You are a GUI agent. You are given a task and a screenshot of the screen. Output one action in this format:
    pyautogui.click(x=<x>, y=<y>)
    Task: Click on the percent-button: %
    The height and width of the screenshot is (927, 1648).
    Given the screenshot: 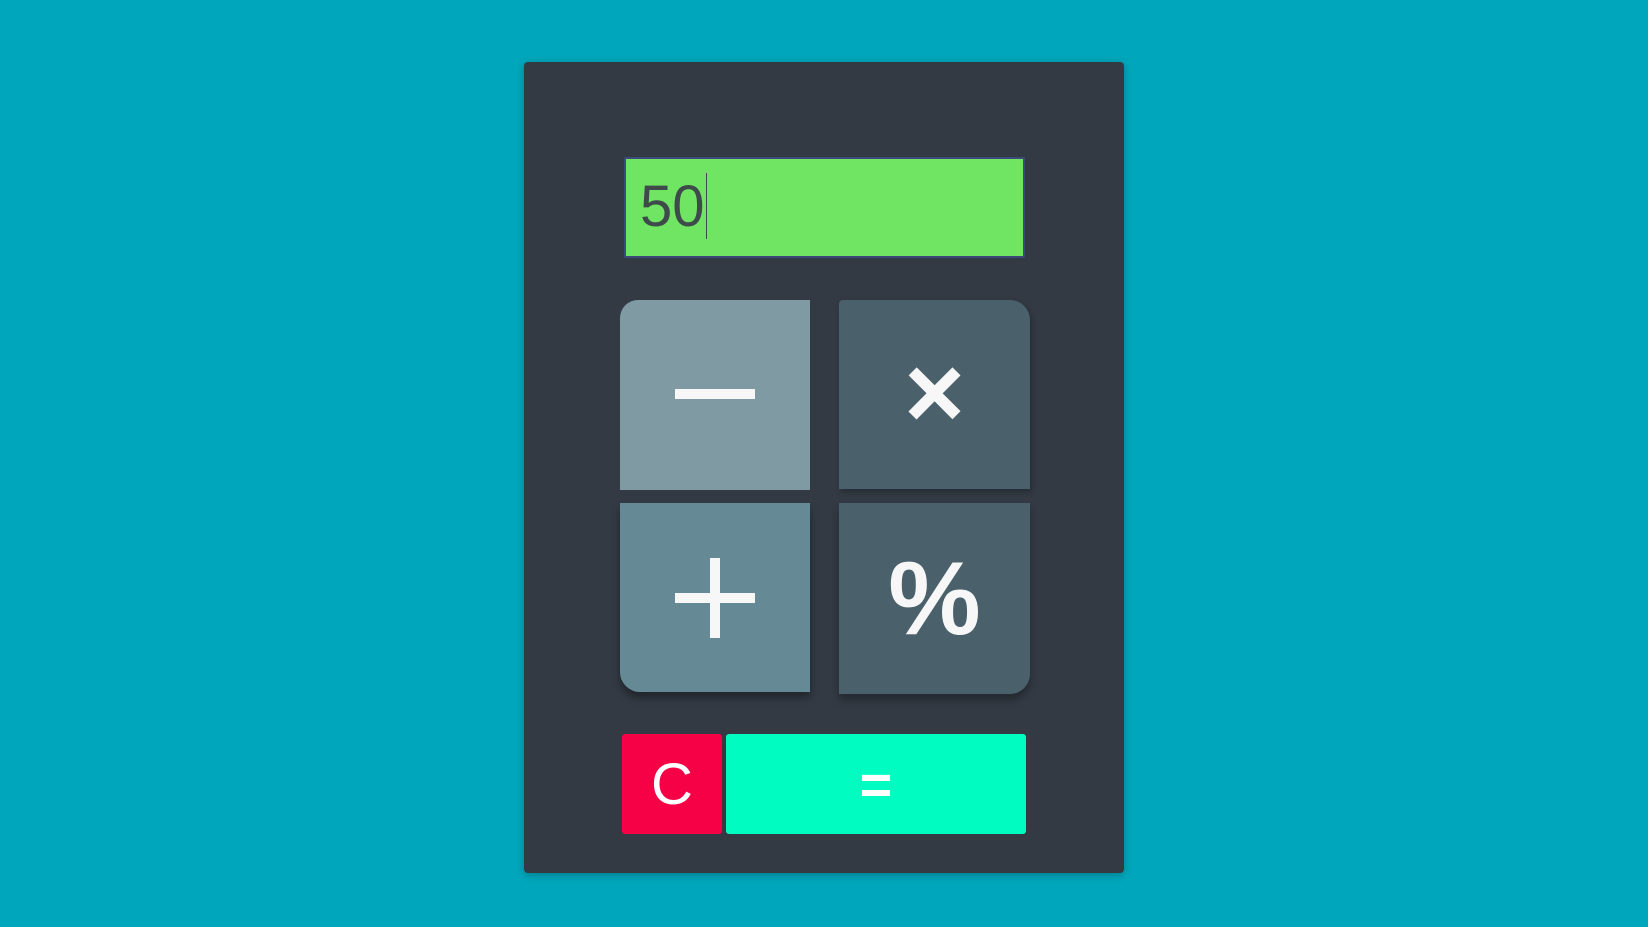 What is the action you would take?
    pyautogui.click(x=934, y=598)
    